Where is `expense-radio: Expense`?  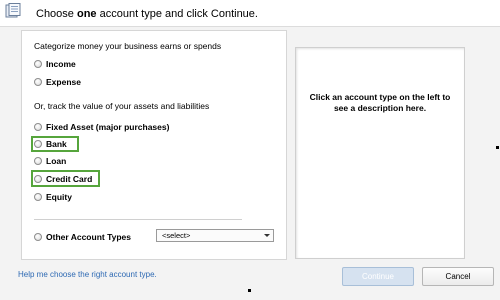
expense-radio: Expense is located at coordinates (57, 82).